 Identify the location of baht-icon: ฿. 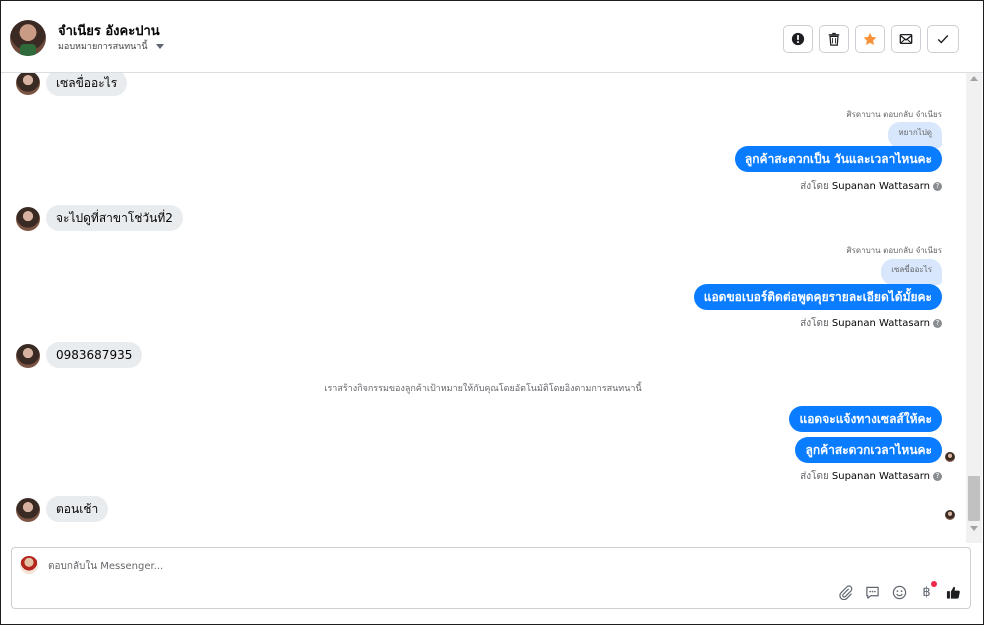
(926, 592).